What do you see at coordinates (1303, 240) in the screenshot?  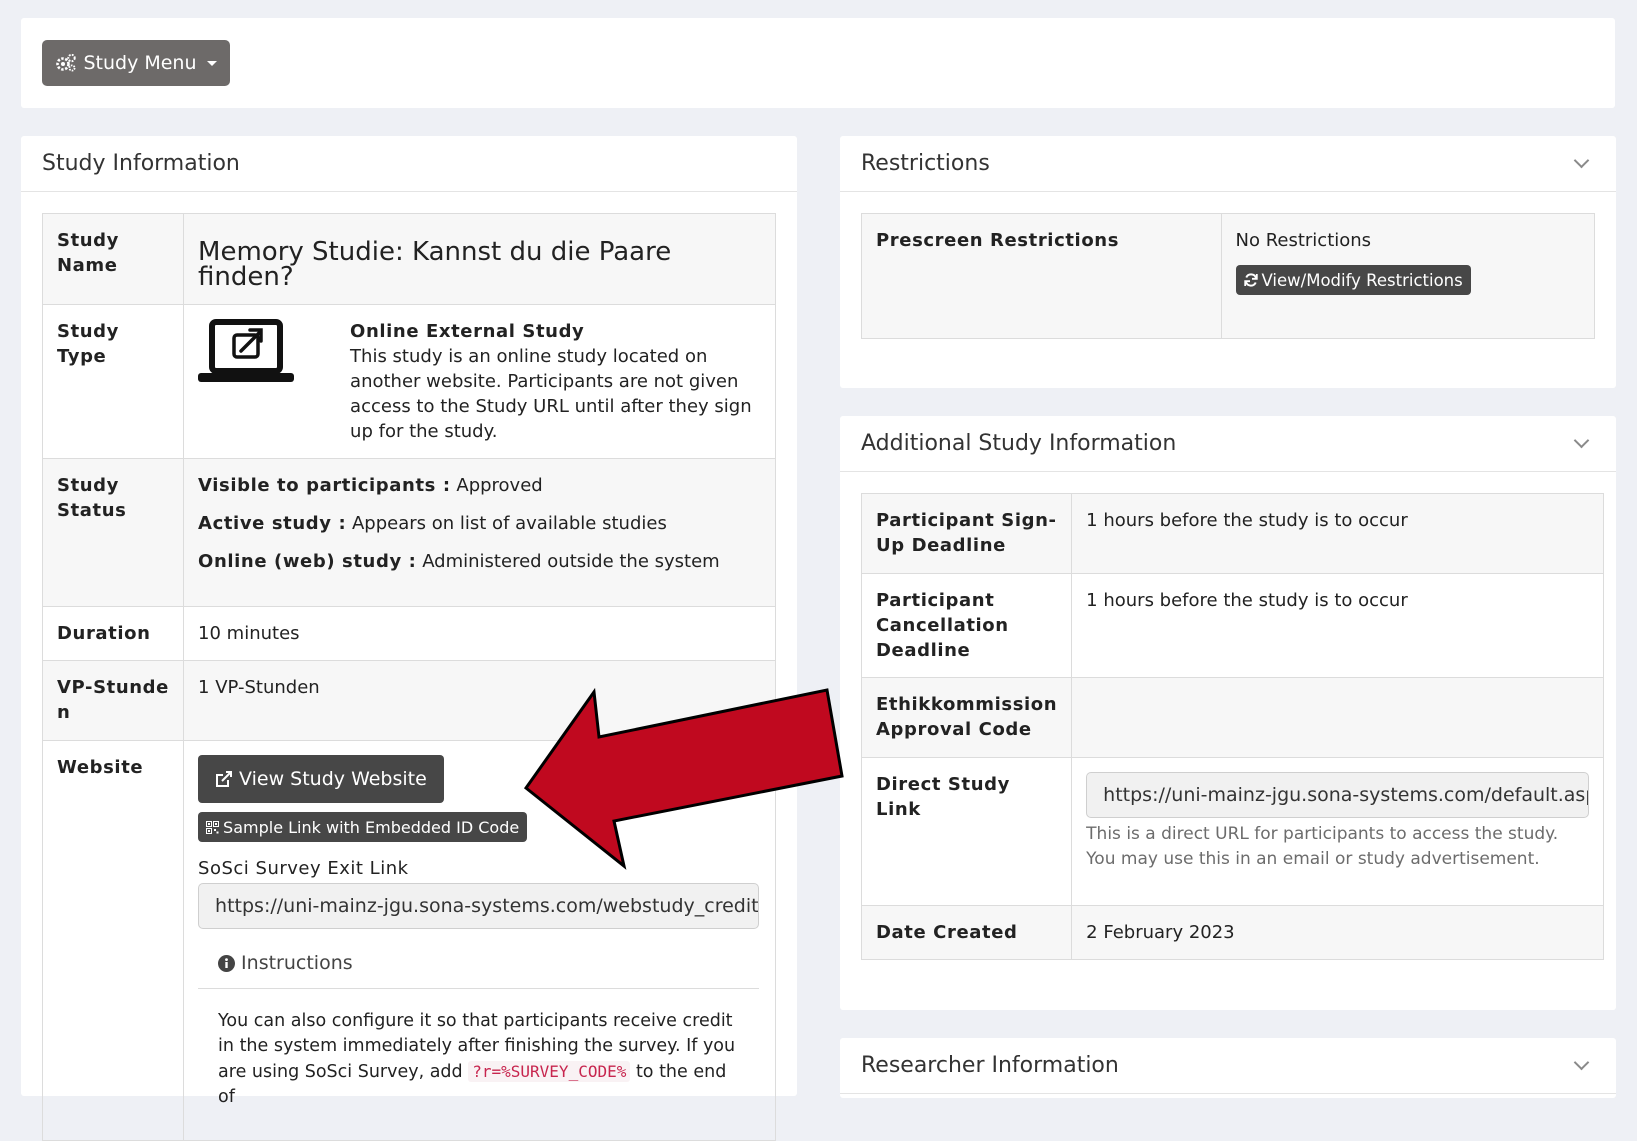 I see `prescreen-value: No Restrictions` at bounding box center [1303, 240].